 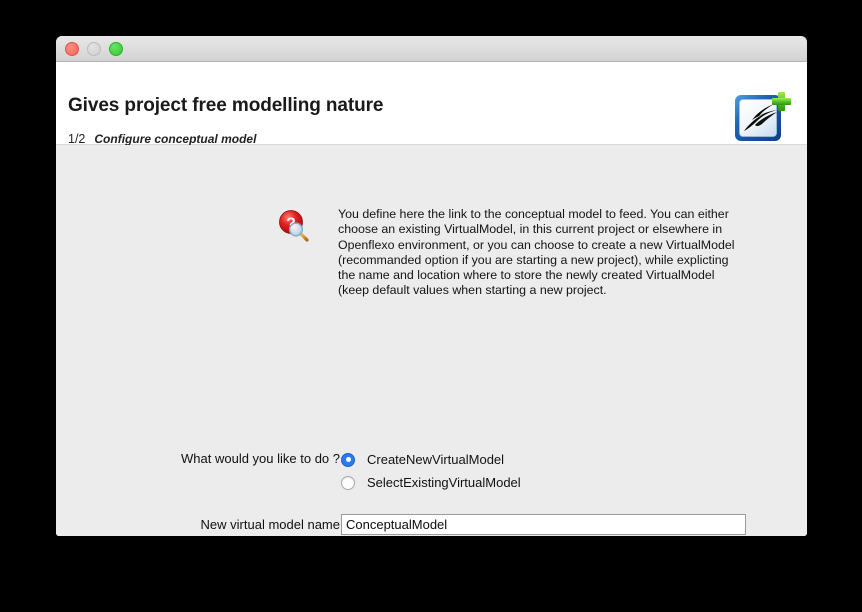 I want to click on radio-create-new-icon, so click(x=348, y=459).